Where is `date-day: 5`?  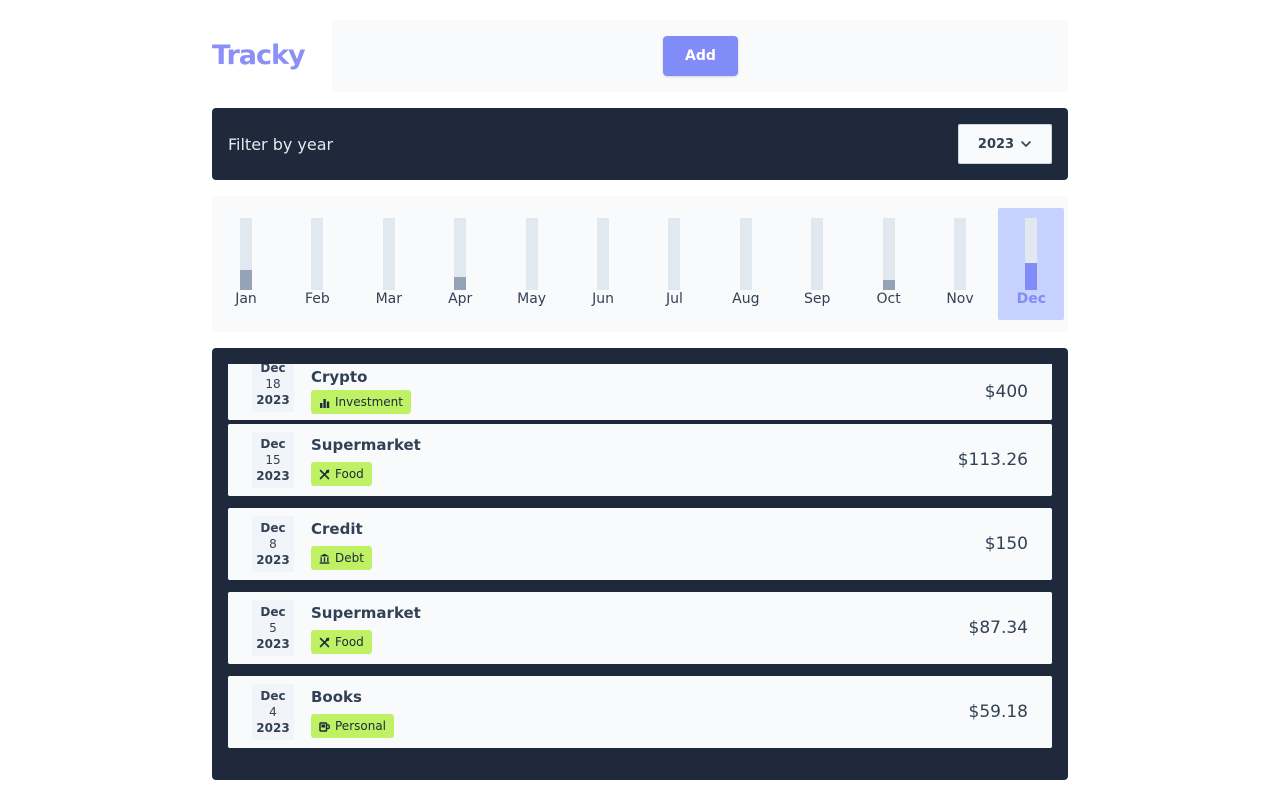
date-day: 5 is located at coordinates (273, 628).